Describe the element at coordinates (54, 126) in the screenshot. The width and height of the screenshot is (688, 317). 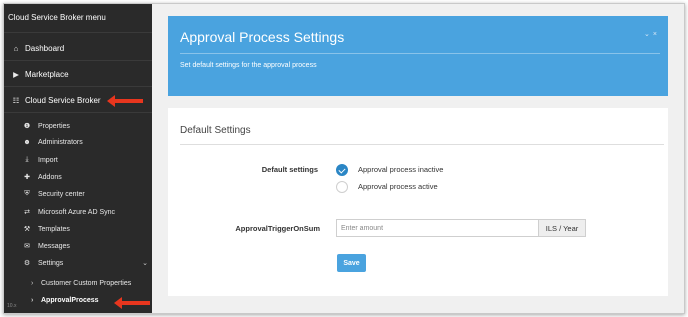
I see `sidebar-subitem-label: Properties` at that location.